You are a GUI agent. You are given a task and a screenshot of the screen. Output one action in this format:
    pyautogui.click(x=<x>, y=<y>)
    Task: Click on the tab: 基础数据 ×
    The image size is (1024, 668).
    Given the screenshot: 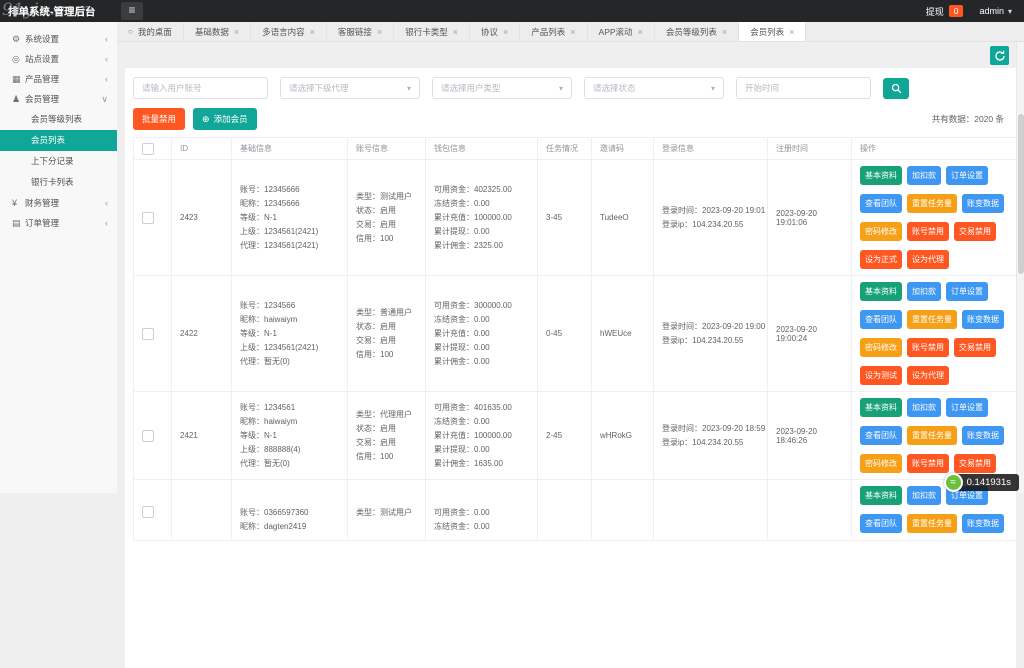 What is the action you would take?
    pyautogui.click(x=217, y=31)
    